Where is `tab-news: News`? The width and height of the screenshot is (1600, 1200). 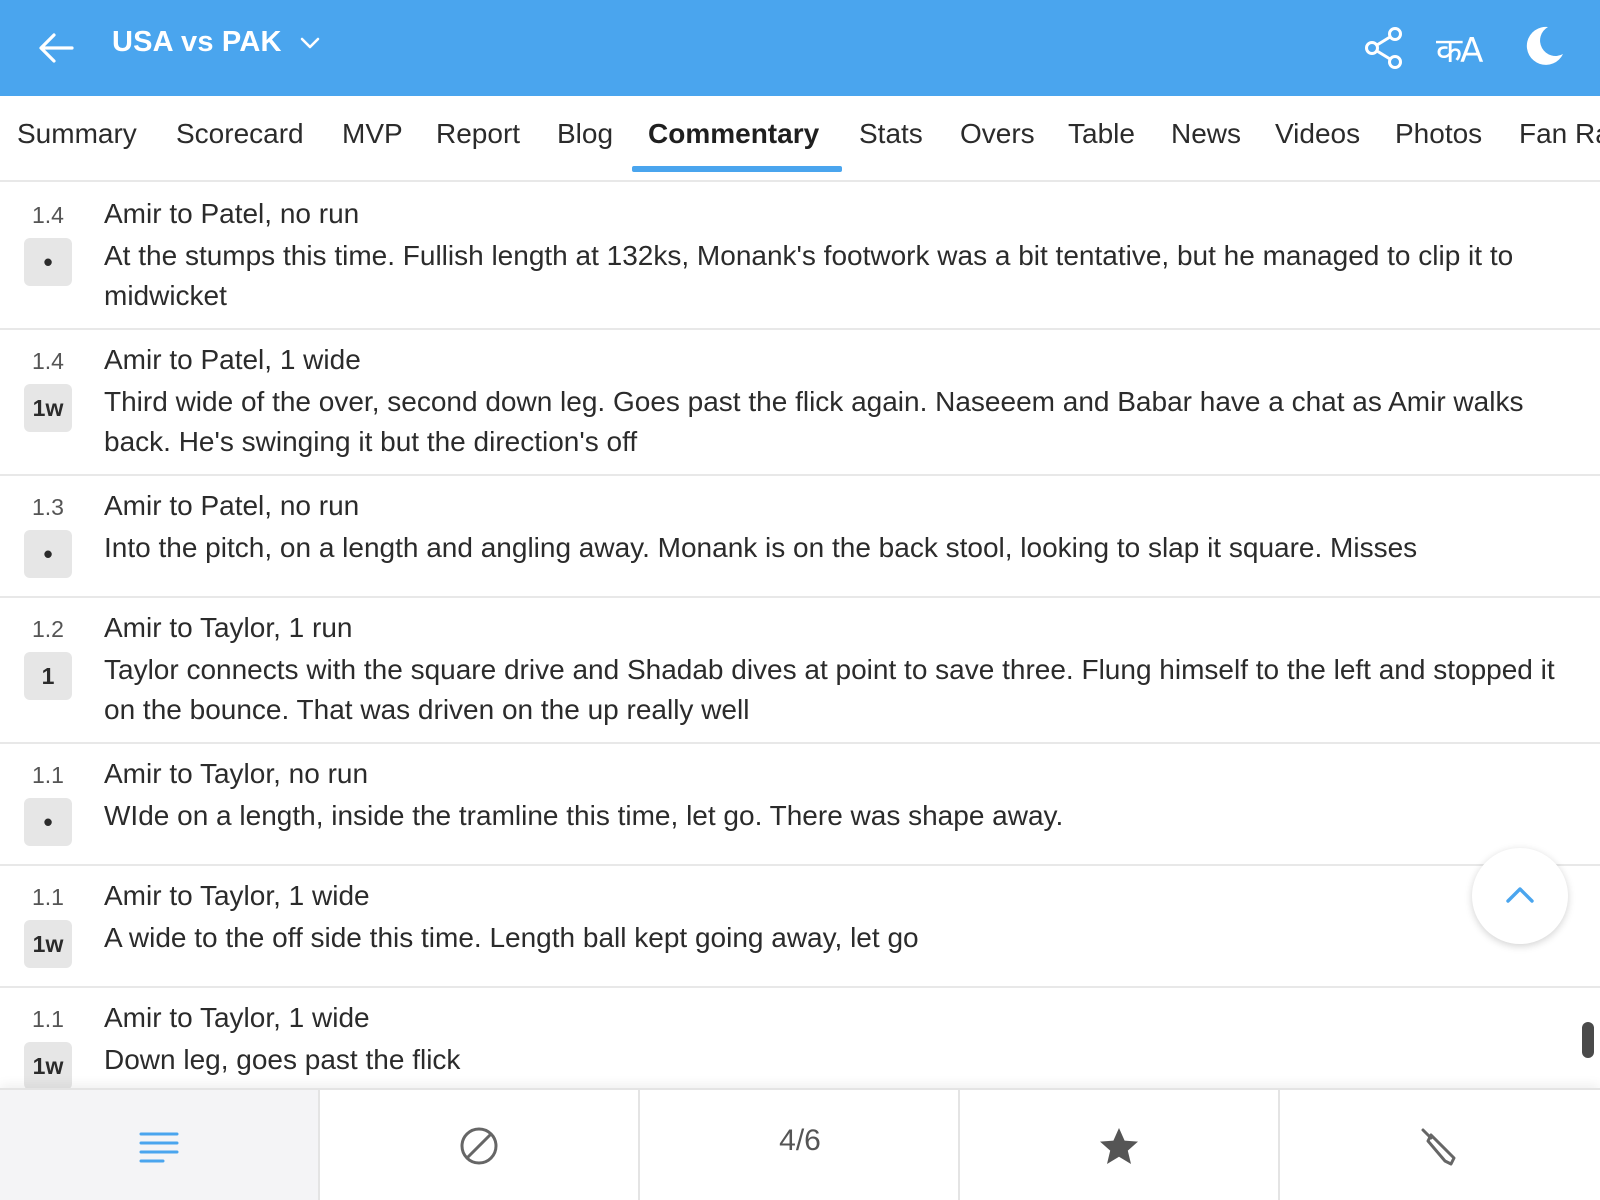
tab-news: News is located at coordinates (1206, 138).